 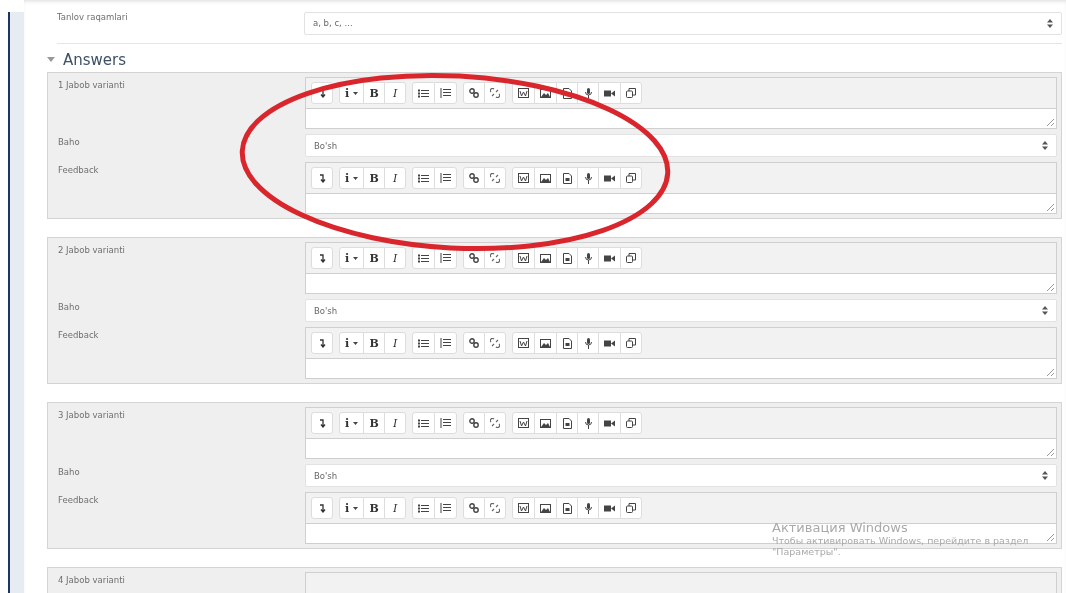 I want to click on copy-icon, so click(x=631, y=178).